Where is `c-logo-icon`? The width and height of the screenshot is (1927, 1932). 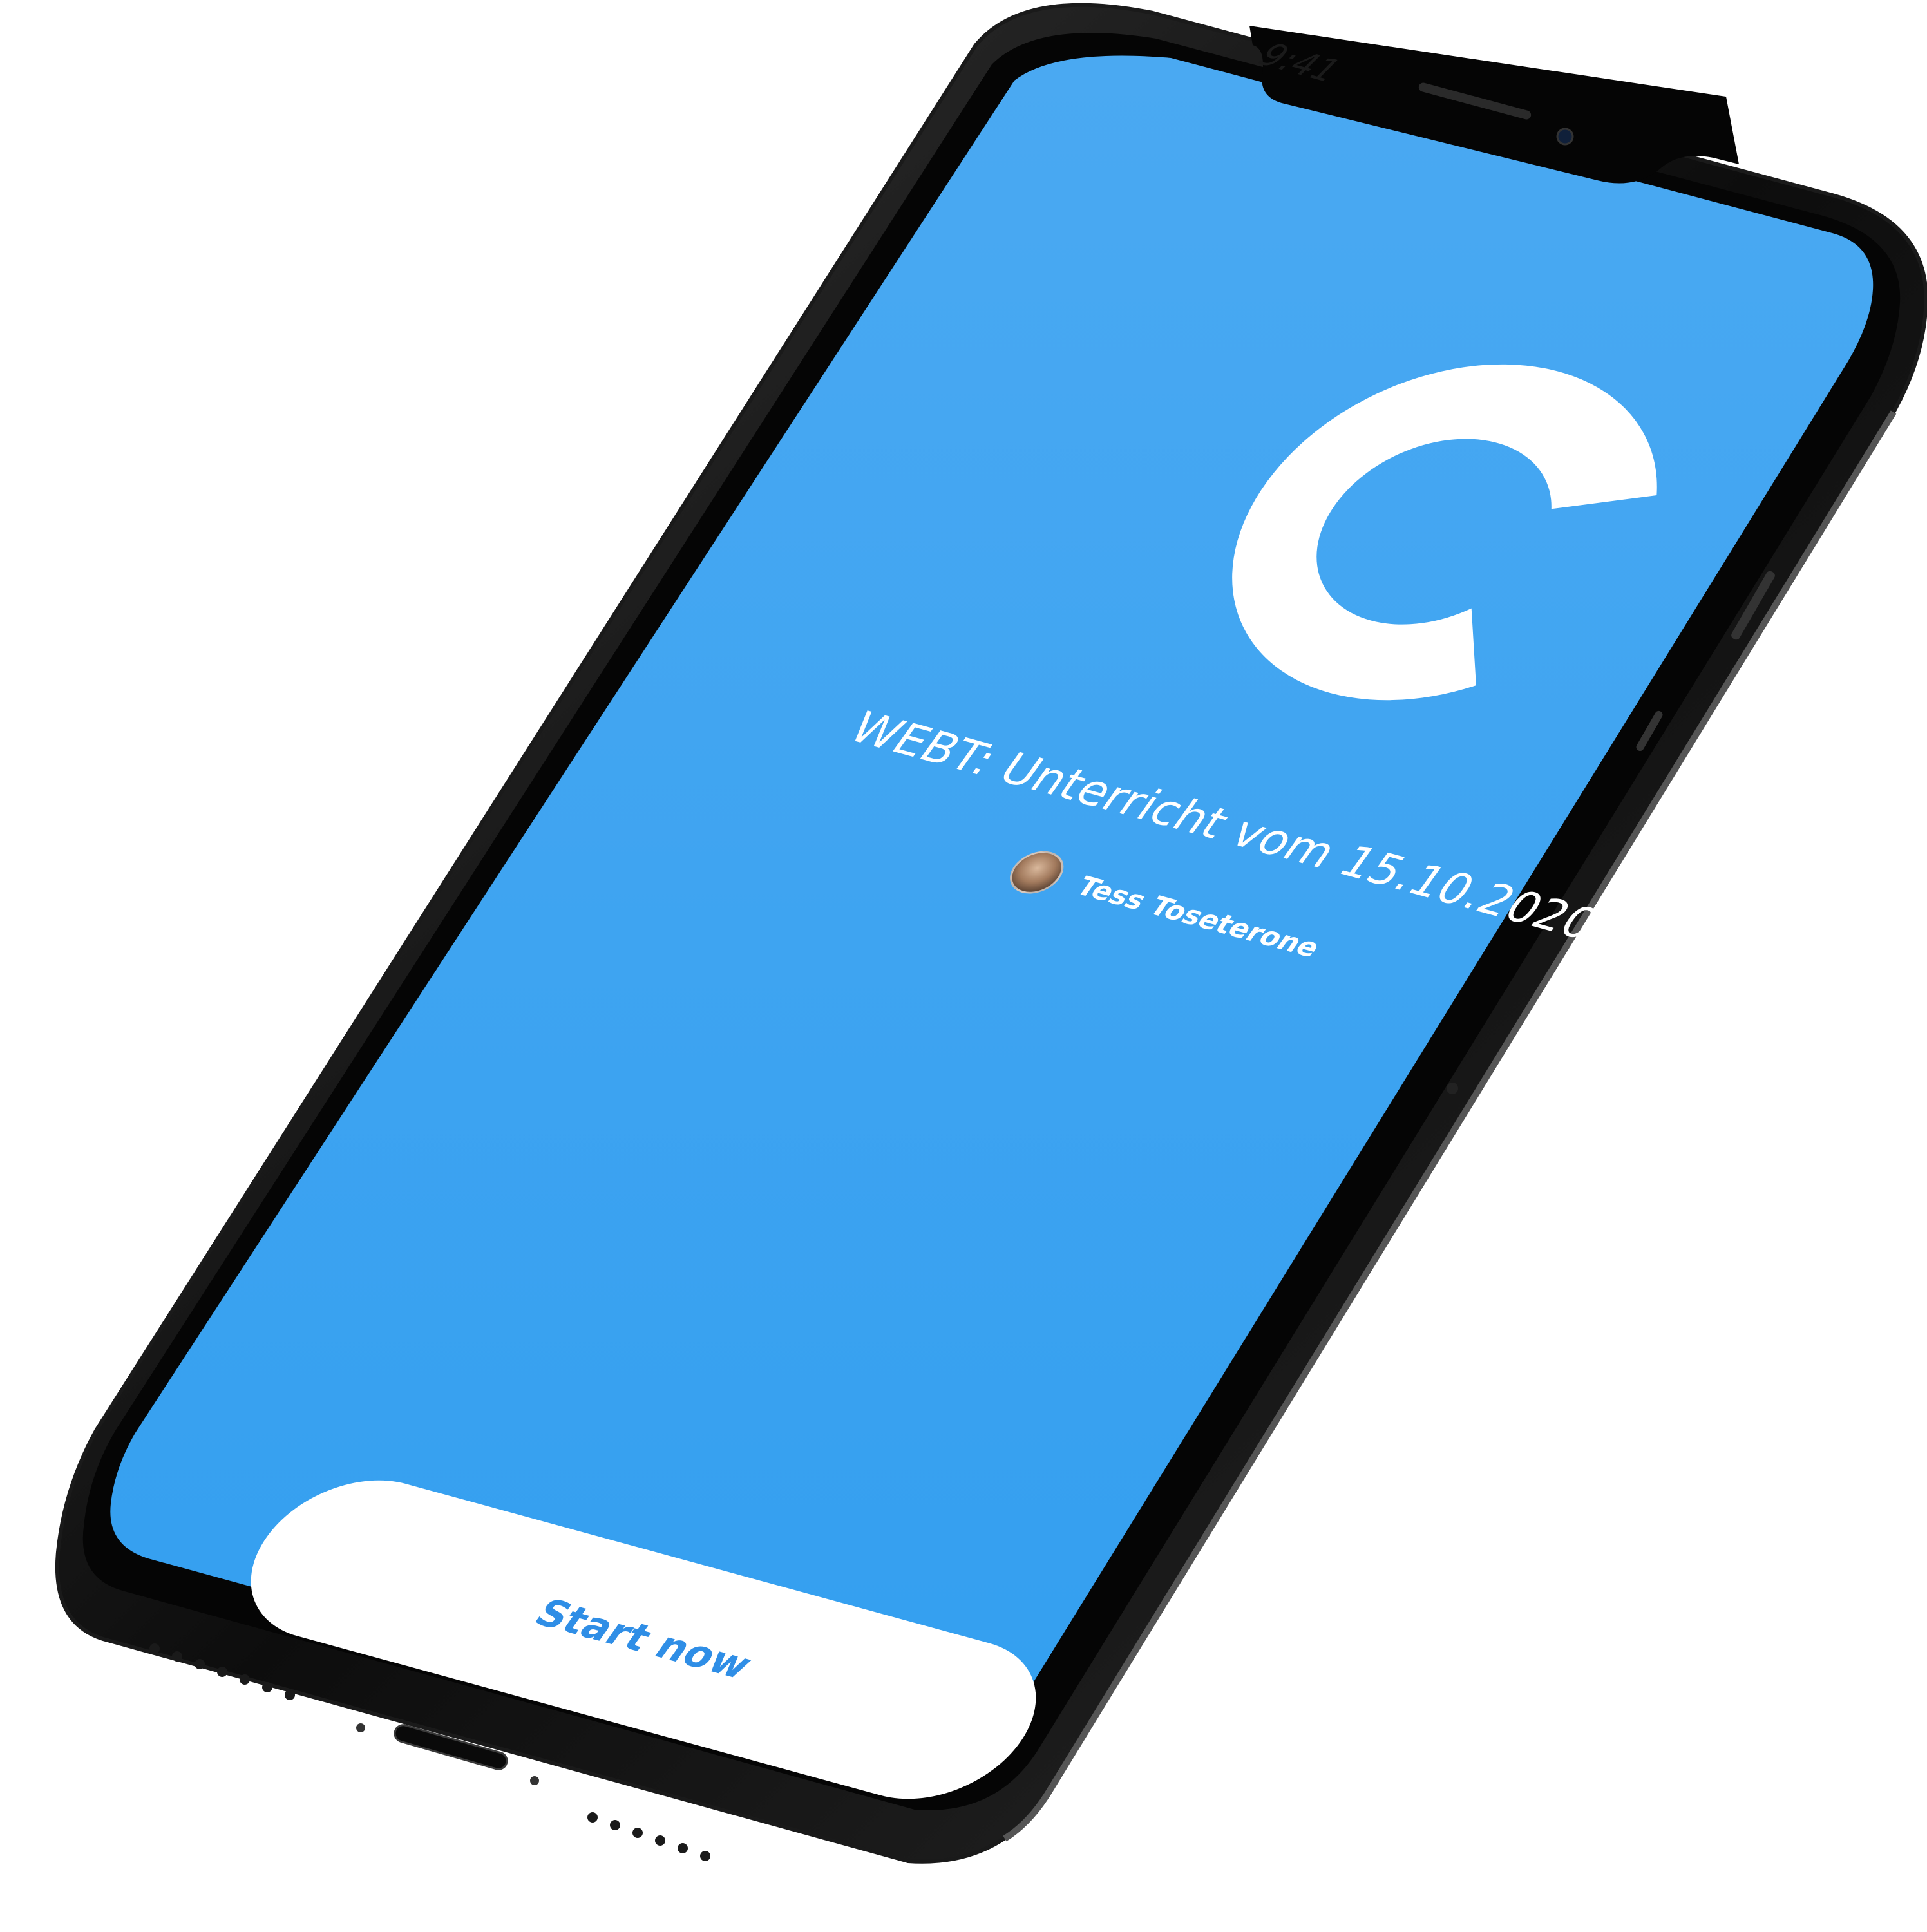
c-logo-icon is located at coordinates (1444, 532).